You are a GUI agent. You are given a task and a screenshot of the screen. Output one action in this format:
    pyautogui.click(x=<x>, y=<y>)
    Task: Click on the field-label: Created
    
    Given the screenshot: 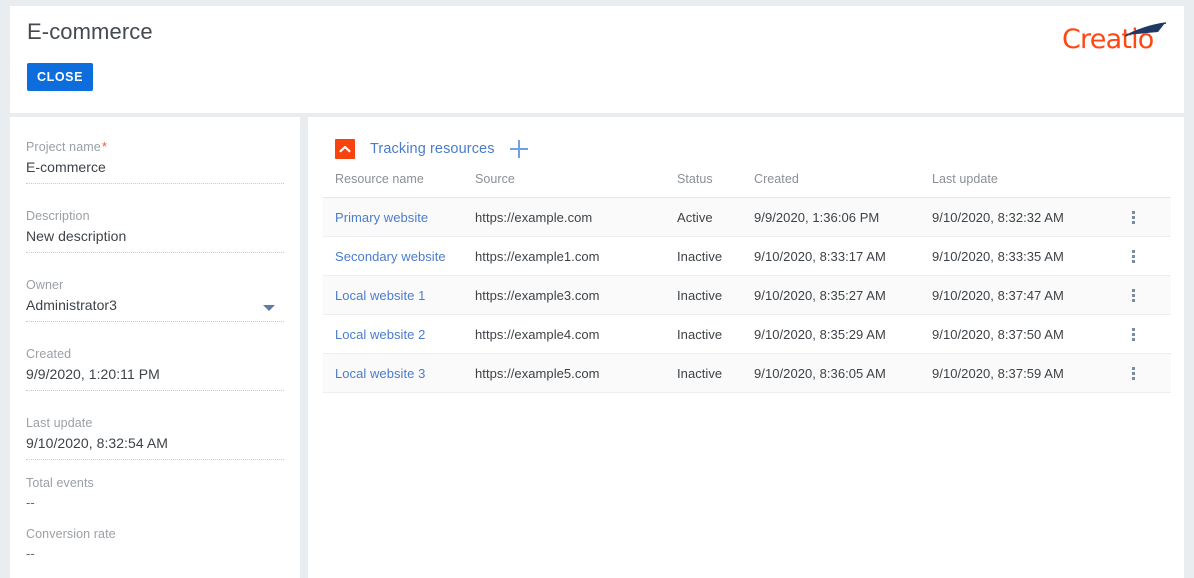 What is the action you would take?
    pyautogui.click(x=49, y=354)
    